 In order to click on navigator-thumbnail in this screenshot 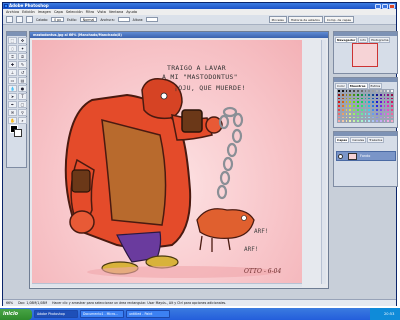, I will do `click(365, 55)`.